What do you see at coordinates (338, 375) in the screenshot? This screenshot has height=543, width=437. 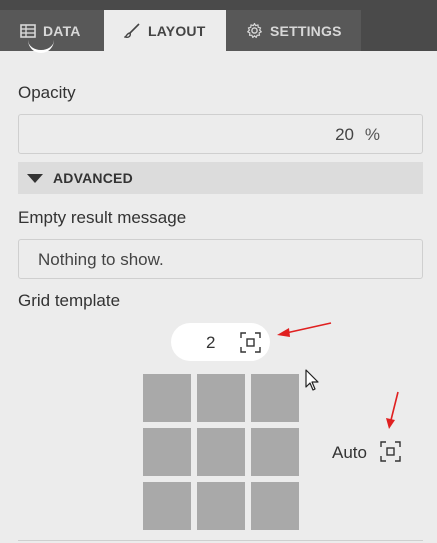 I see `annotation-arrows` at bounding box center [338, 375].